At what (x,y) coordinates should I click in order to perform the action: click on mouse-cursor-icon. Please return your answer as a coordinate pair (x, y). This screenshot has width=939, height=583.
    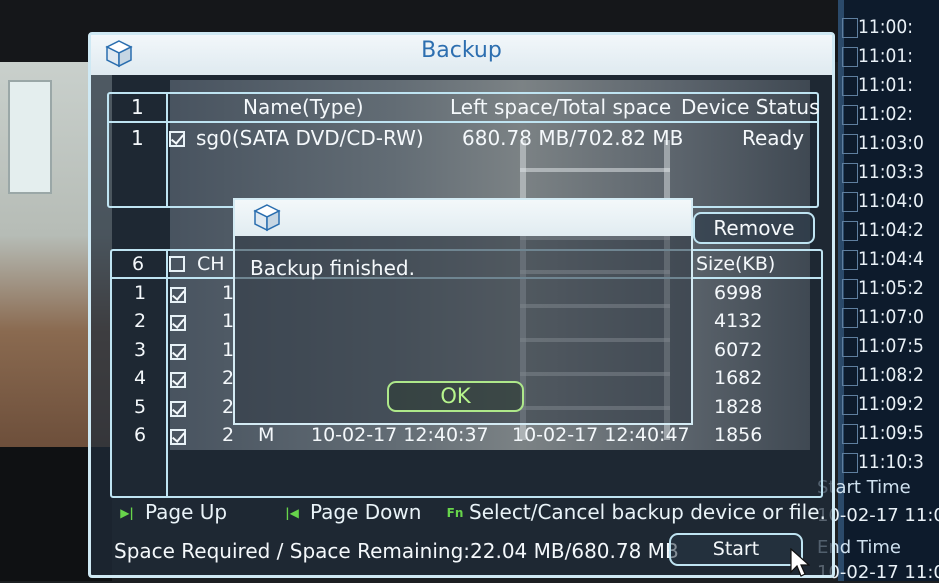
    Looking at the image, I should click on (800, 562).